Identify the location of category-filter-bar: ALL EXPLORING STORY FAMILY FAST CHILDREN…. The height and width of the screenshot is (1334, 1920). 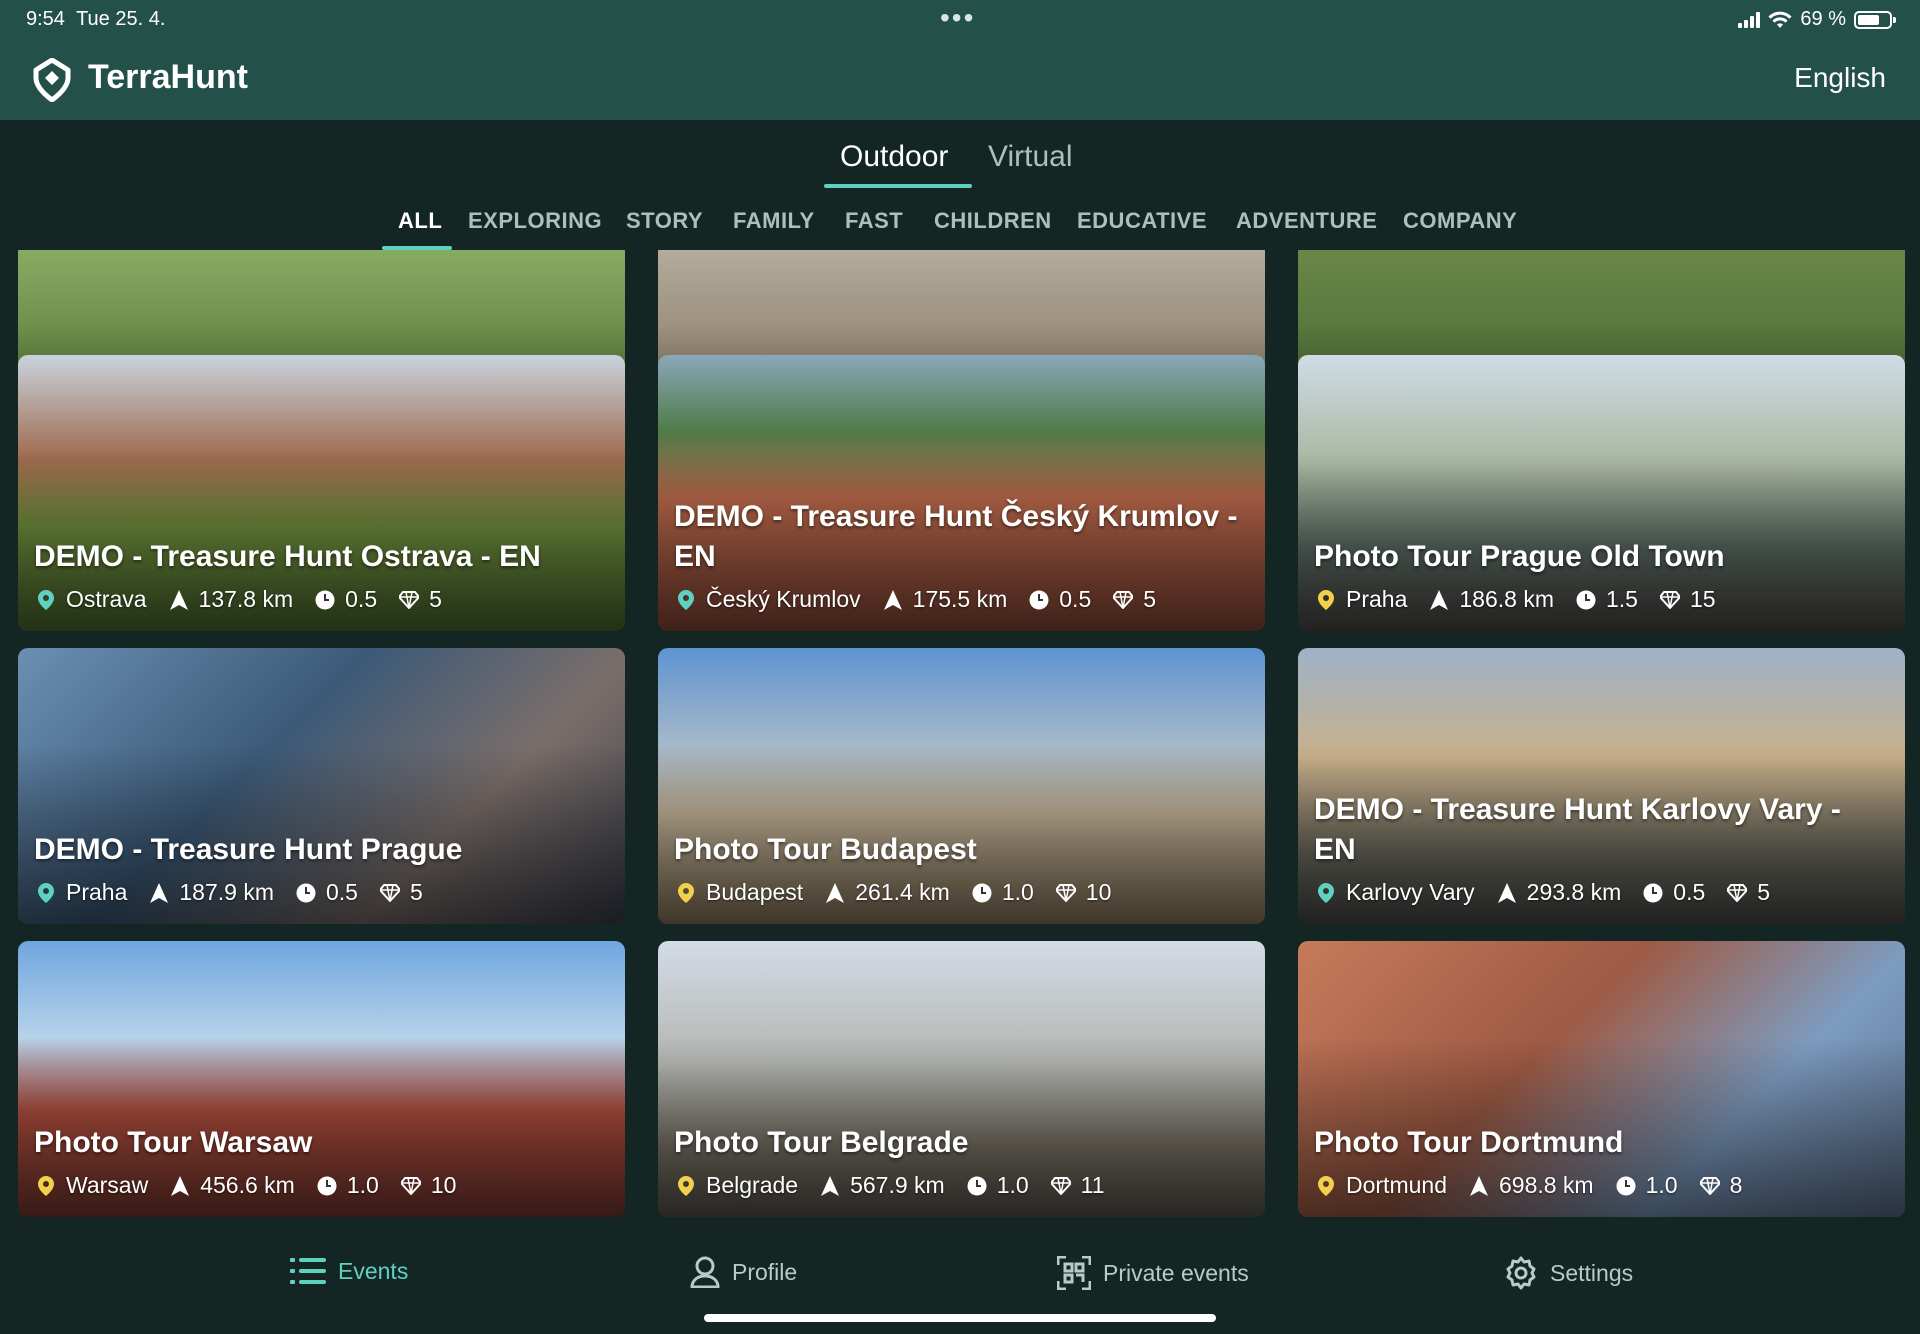
(960, 229).